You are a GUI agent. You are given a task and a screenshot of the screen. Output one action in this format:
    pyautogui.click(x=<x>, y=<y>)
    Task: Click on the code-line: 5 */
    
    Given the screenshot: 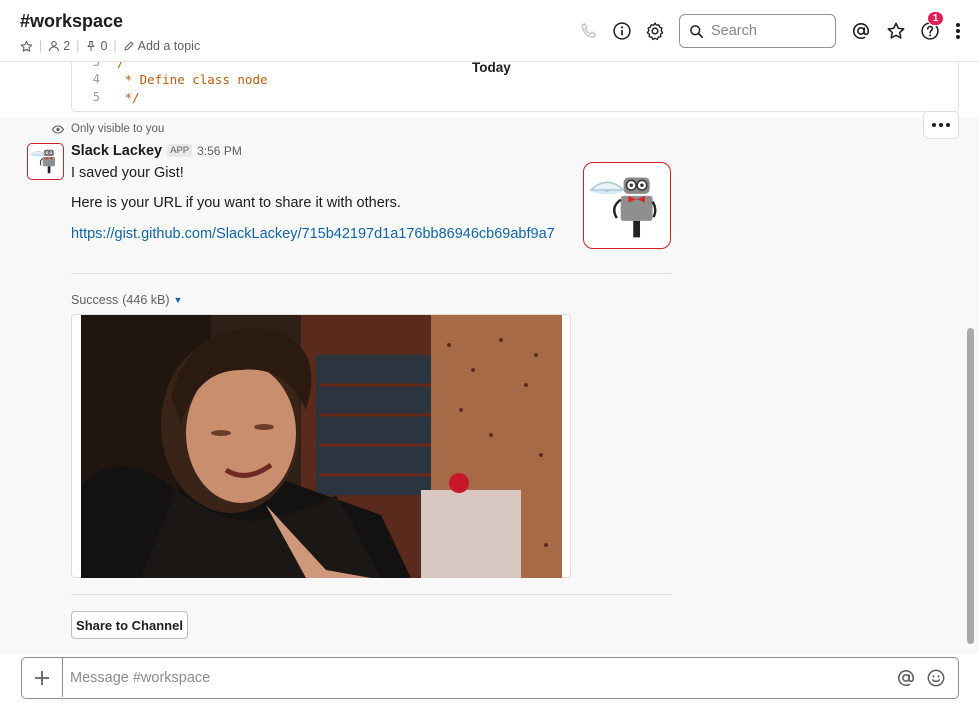 What is the action you would take?
    pyautogui.click(x=106, y=97)
    